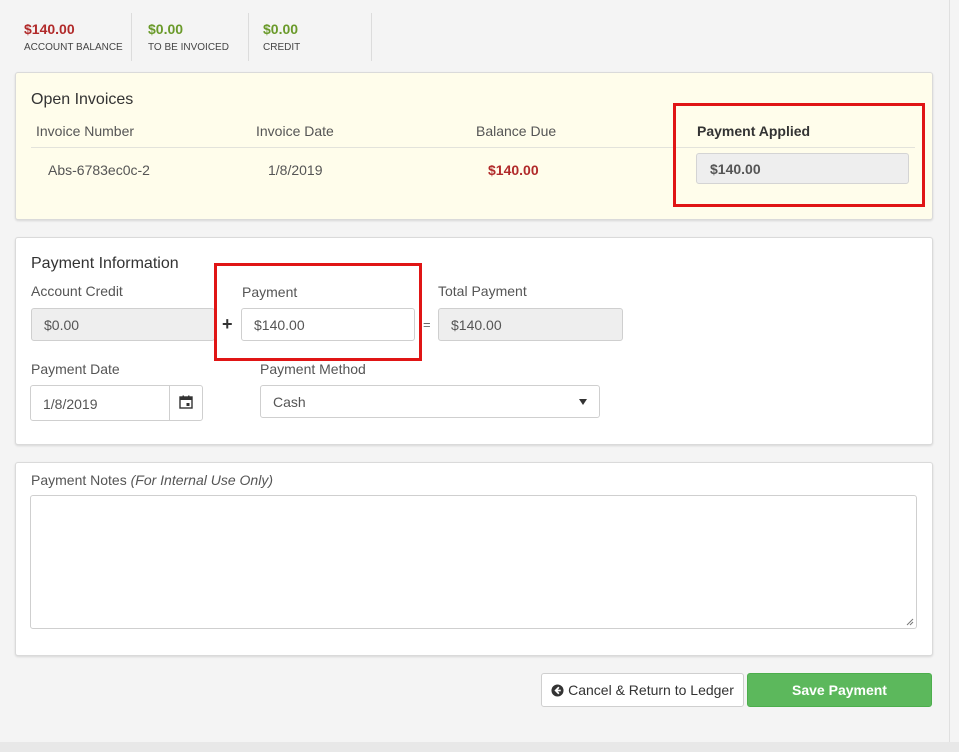 The image size is (959, 752). What do you see at coordinates (188, 47) in the screenshot?
I see `to-be-invoiced-label: TO BE INVOICED` at bounding box center [188, 47].